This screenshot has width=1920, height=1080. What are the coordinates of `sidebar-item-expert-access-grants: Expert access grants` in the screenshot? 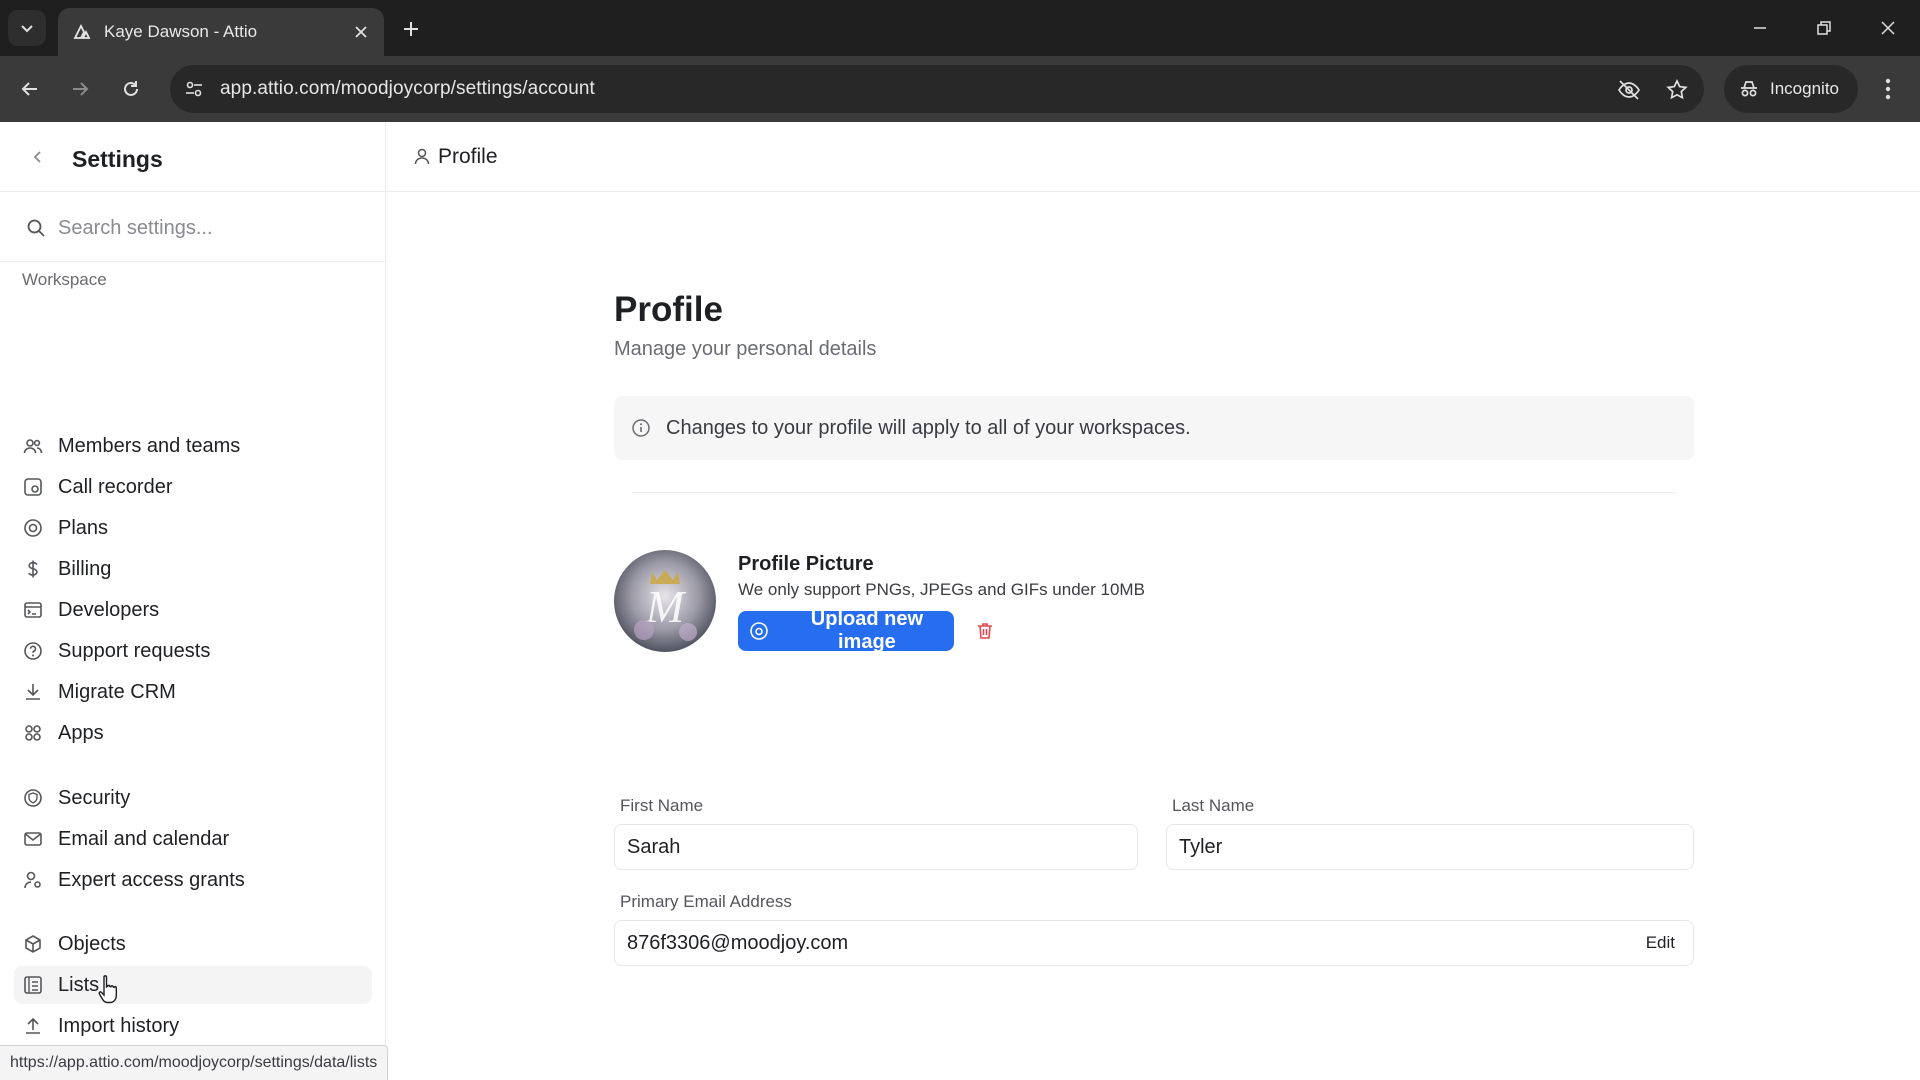 It's located at (193, 880).